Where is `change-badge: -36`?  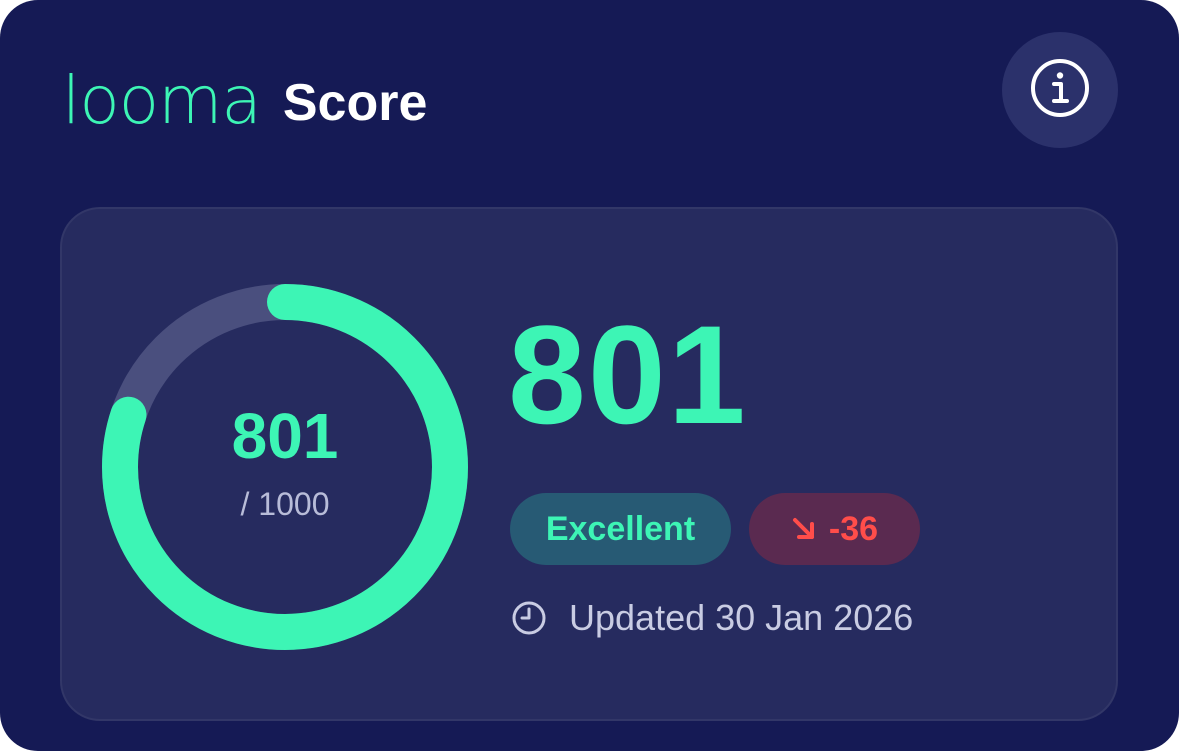
change-badge: -36 is located at coordinates (834, 529).